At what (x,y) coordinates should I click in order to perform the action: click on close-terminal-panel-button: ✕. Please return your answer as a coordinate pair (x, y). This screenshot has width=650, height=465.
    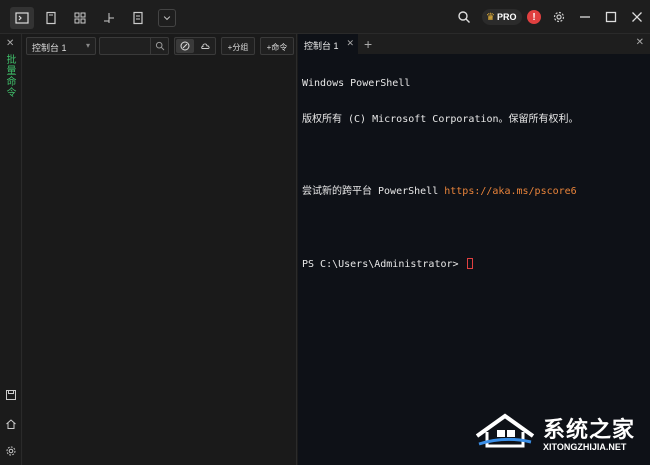
    Looking at the image, I should click on (640, 42).